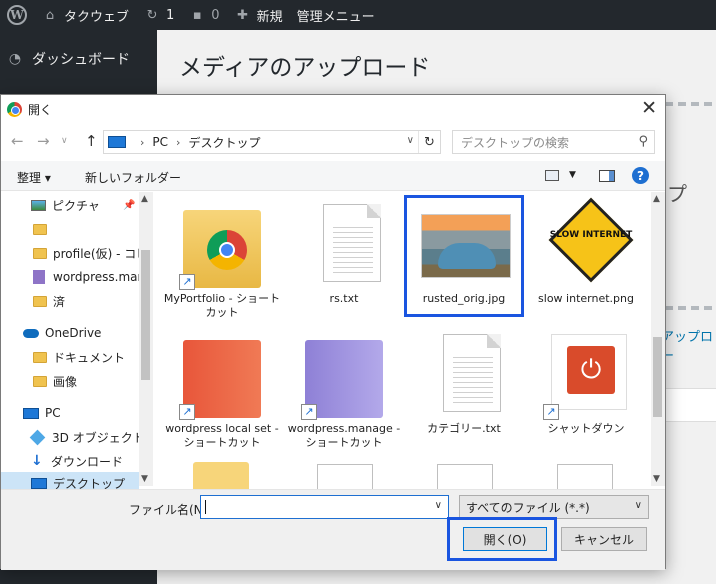 The width and height of the screenshot is (716, 584). Describe the element at coordinates (552, 175) in the screenshot. I see `view-options-icon` at that location.